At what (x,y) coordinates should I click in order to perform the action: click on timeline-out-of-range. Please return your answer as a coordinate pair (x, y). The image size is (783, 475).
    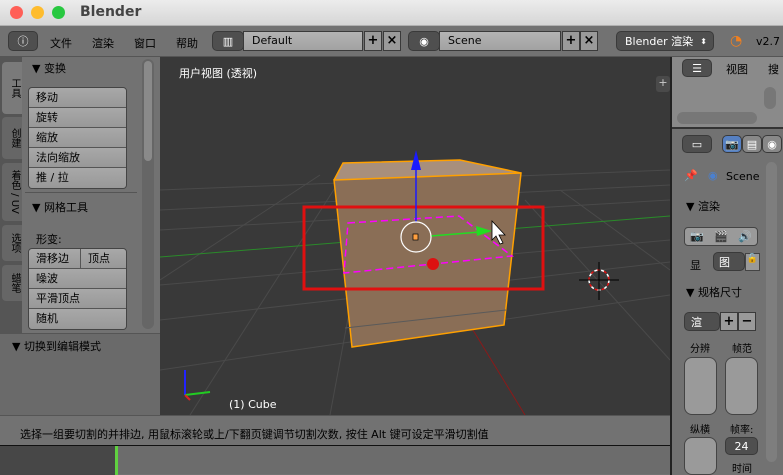
    Looking at the image, I should click on (57, 460).